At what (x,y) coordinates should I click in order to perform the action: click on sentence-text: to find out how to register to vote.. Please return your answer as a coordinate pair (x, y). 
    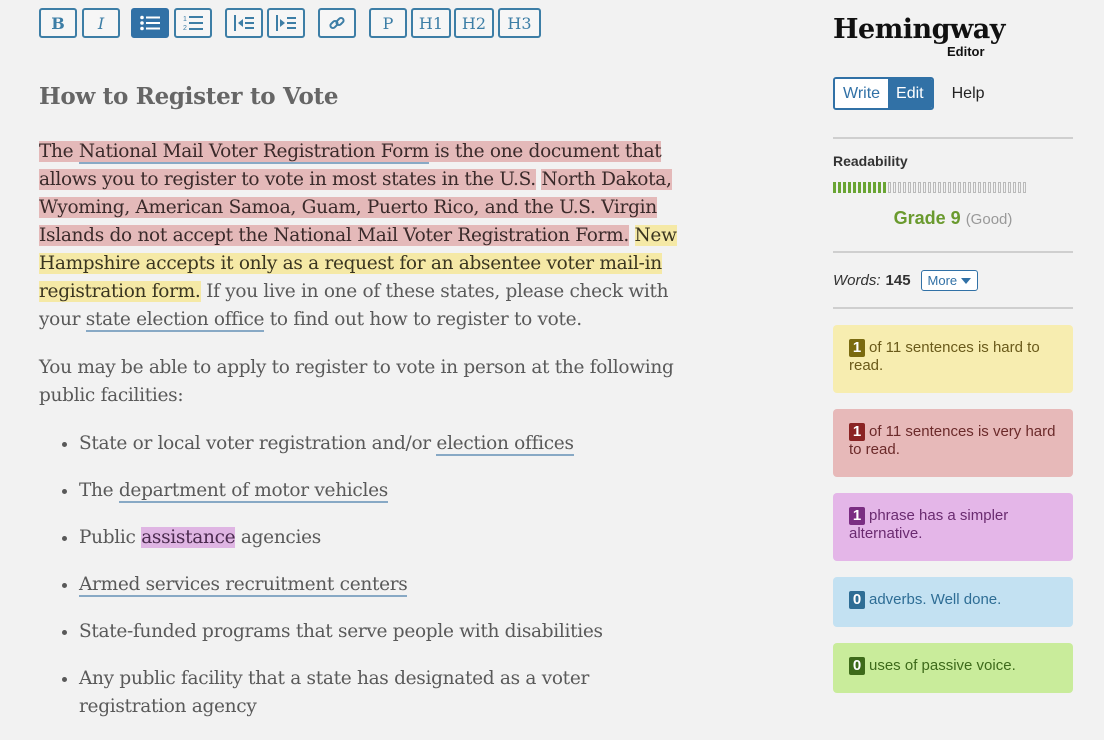
    Looking at the image, I should click on (423, 319).